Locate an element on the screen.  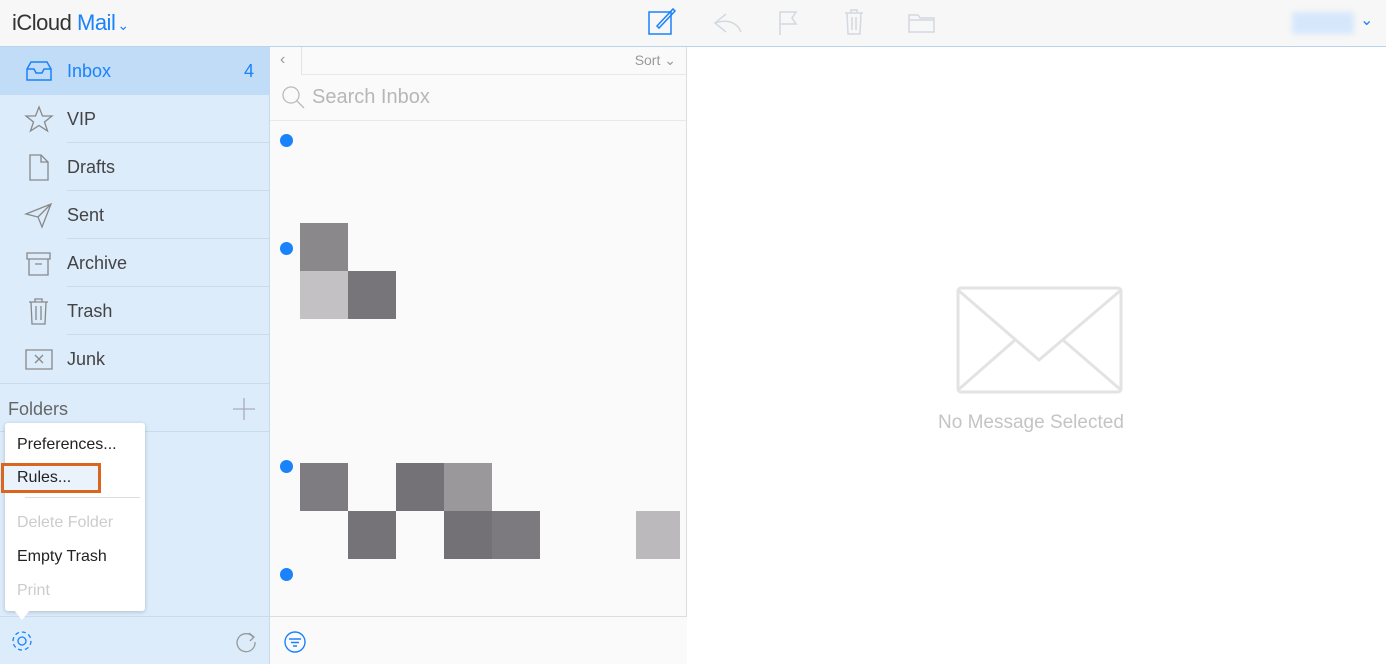
paper-plane-icon is located at coordinates (38, 215).